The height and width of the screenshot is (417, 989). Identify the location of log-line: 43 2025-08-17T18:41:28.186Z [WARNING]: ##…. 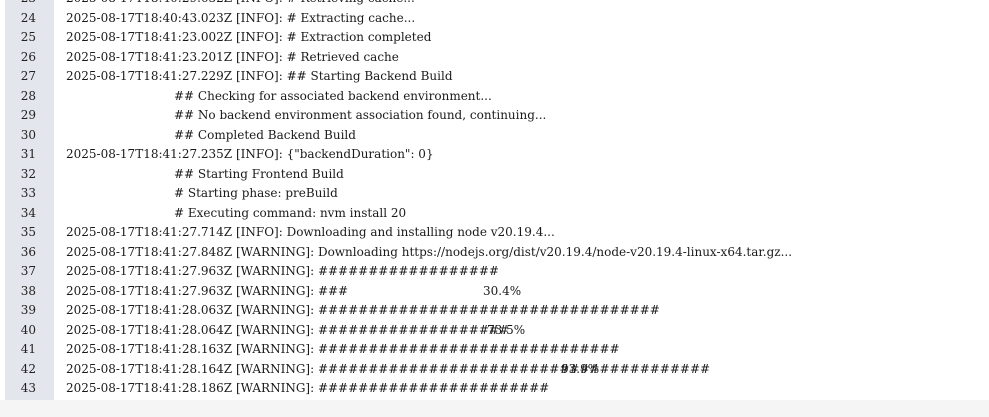
(494, 389).